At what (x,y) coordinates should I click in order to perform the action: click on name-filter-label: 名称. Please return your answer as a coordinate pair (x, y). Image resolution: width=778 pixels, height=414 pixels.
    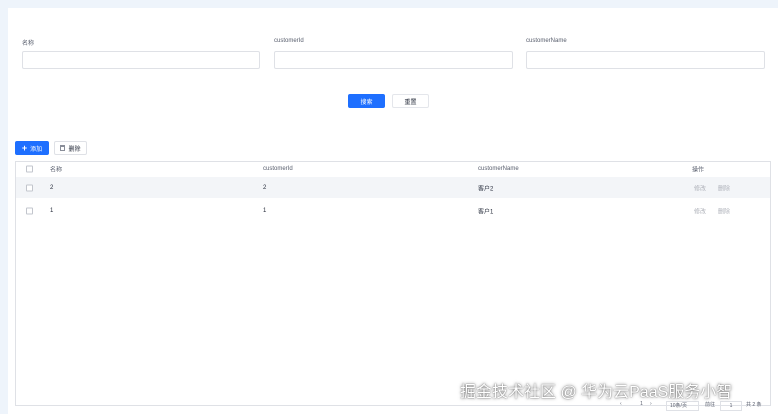
    Looking at the image, I should click on (28, 44).